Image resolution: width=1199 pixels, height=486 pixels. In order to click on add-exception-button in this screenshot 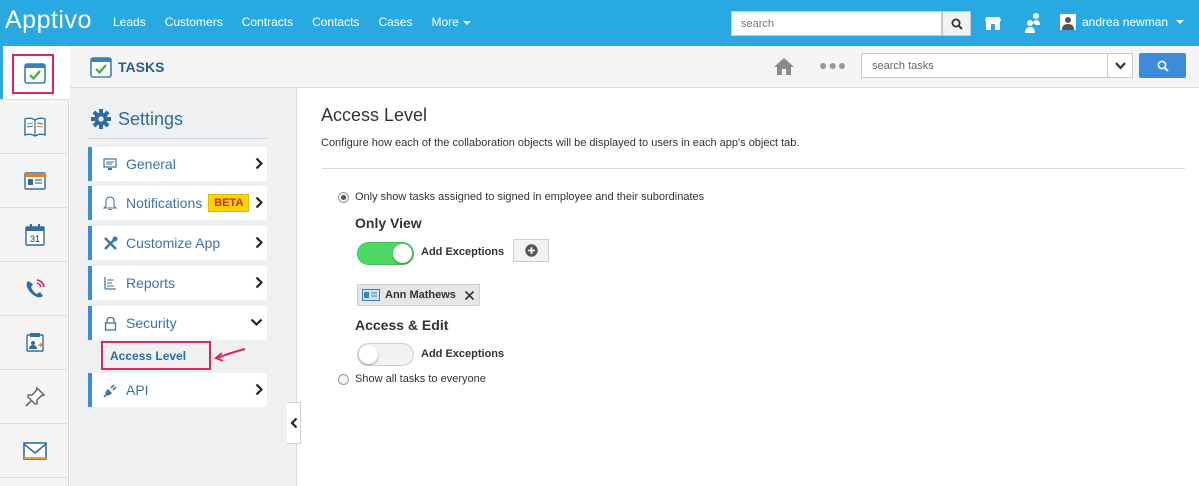, I will do `click(531, 250)`.